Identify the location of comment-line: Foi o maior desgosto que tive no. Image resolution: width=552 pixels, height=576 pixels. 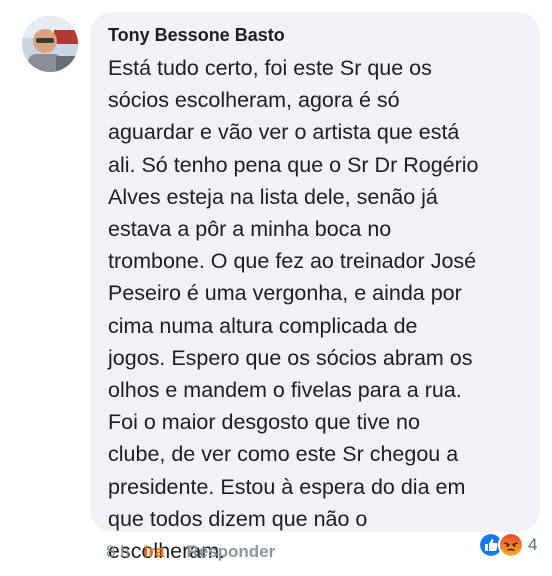
(264, 422).